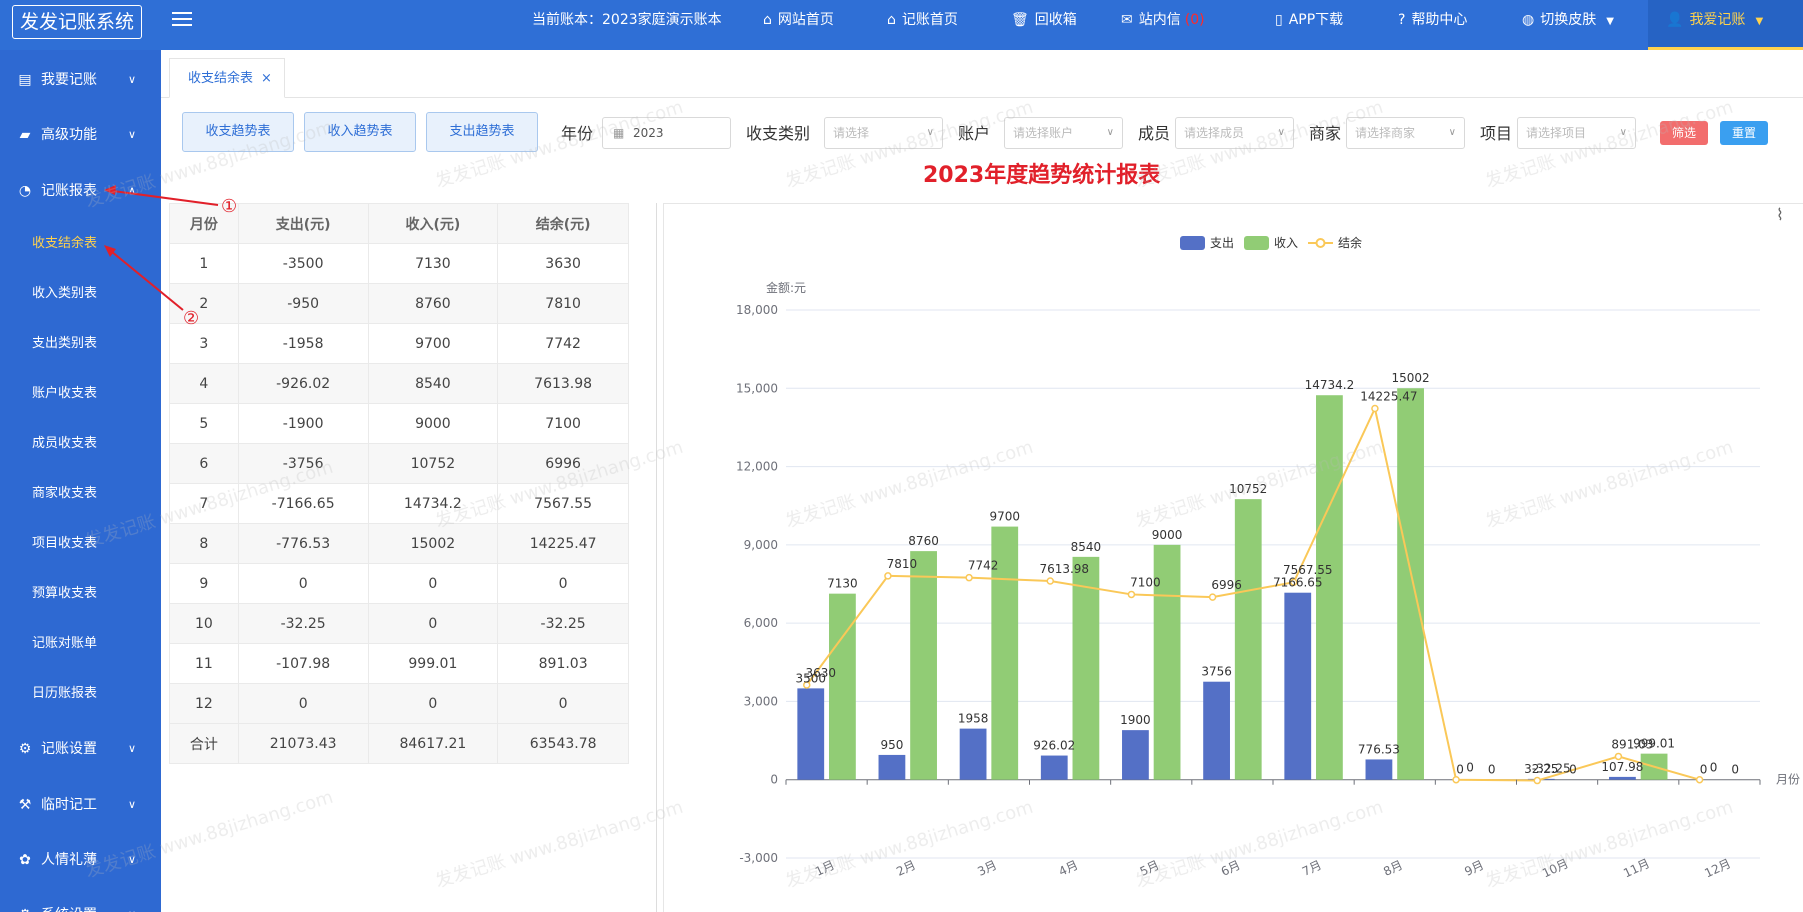 This screenshot has height=912, width=1803. I want to click on sidebar-item-reports: ◔ 记账报表 ∧, so click(80, 191).